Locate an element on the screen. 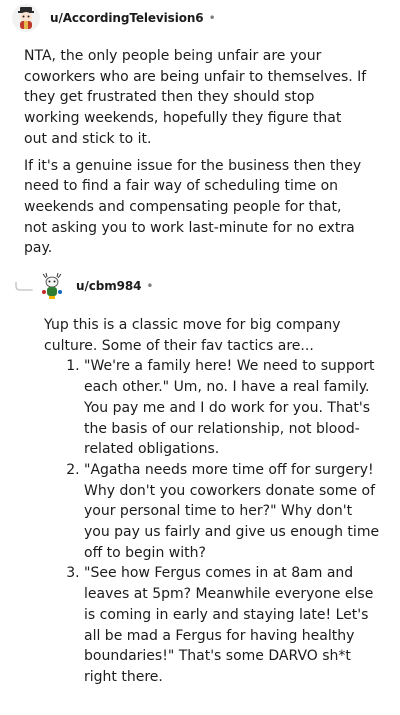 Image resolution: width=400 pixels, height=715 pixels. reply-arrow-icon is located at coordinates (25, 288).